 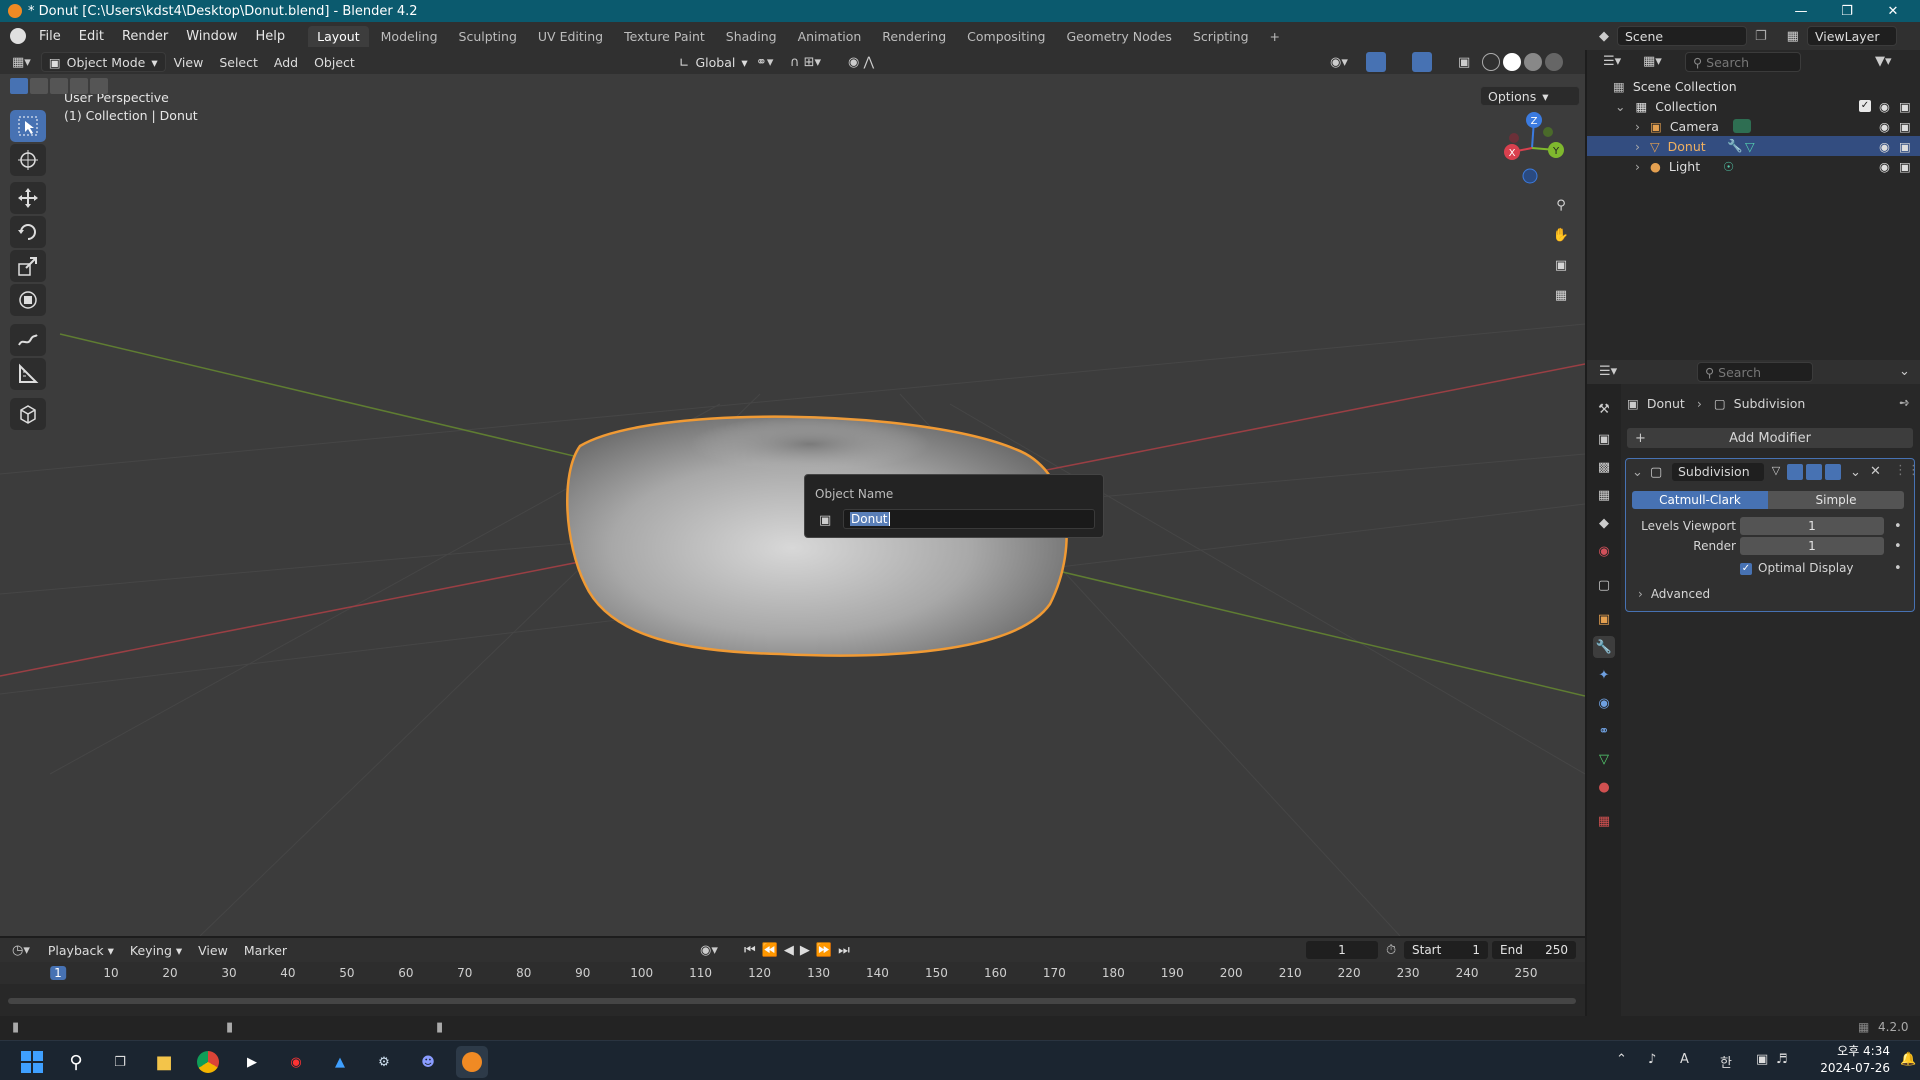 What do you see at coordinates (1422, 62) in the screenshot?
I see `overlay-toggle-icon` at bounding box center [1422, 62].